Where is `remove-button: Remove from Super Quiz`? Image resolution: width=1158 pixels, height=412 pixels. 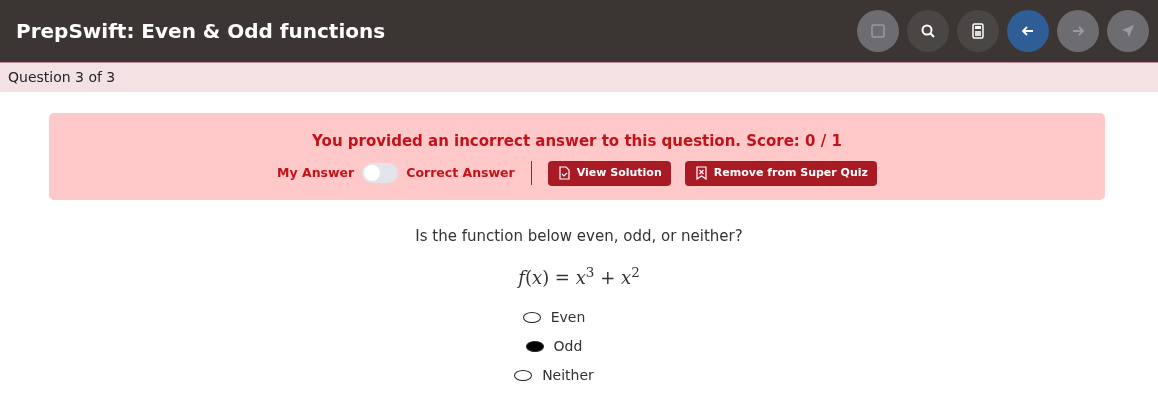
remove-button: Remove from Super Quiz is located at coordinates (780, 173).